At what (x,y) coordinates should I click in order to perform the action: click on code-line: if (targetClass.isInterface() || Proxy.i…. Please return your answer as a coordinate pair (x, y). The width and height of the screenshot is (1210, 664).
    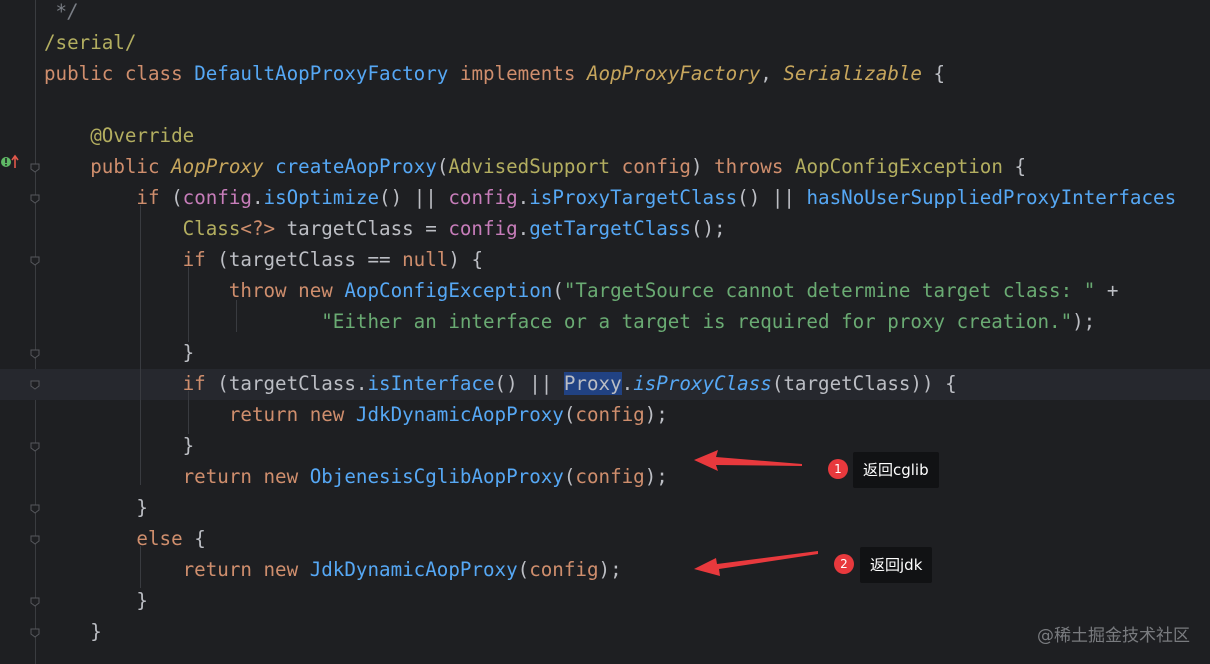
    Looking at the image, I should click on (605, 384).